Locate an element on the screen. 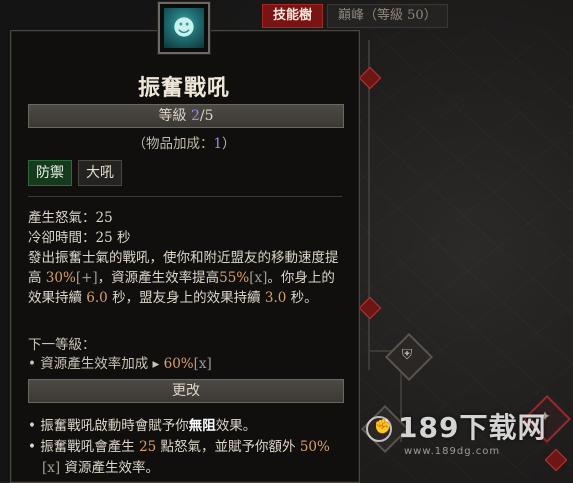 The height and width of the screenshot is (483, 573). resource-bonus: 55% is located at coordinates (234, 278).